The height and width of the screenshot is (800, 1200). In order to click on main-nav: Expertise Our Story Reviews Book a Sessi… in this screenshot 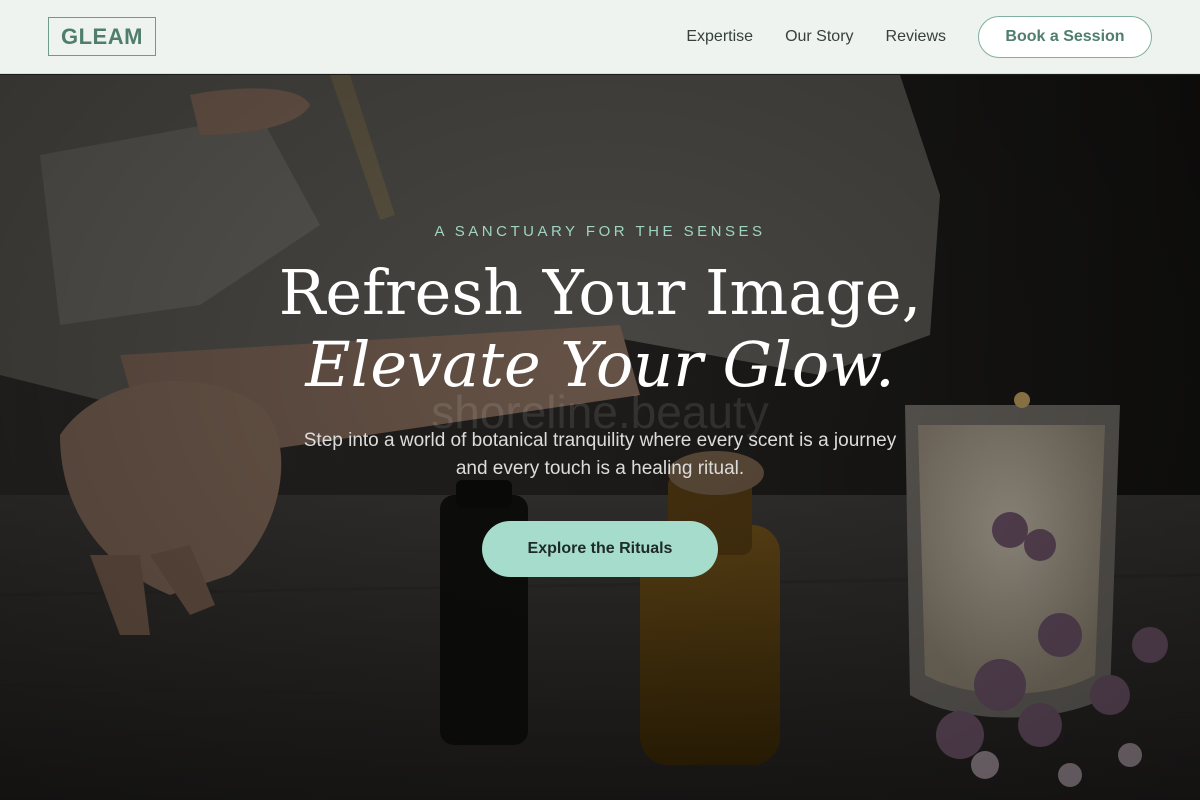, I will do `click(919, 36)`.